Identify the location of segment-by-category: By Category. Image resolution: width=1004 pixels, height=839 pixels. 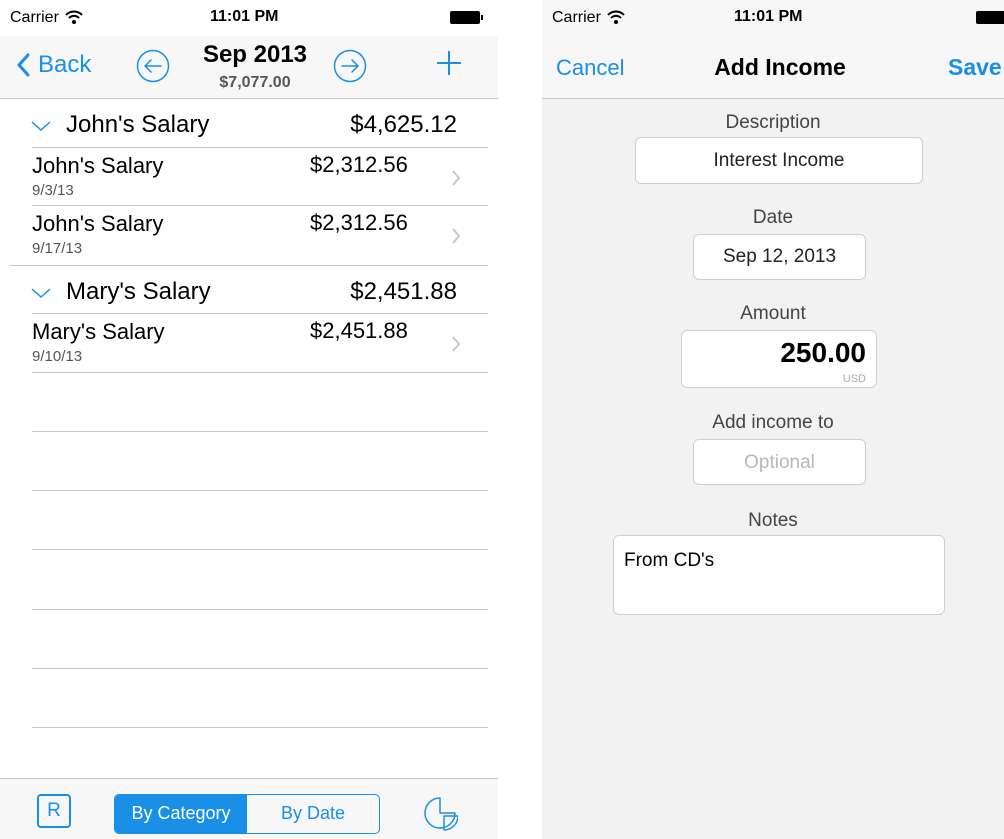
(181, 814).